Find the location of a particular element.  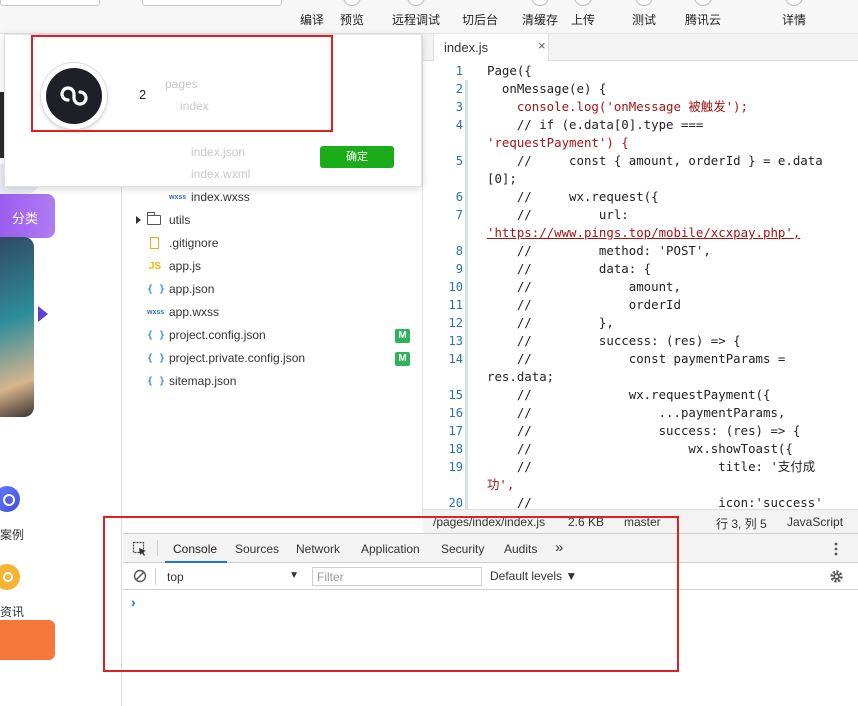

toolbar-mode-select is located at coordinates (50, 3).